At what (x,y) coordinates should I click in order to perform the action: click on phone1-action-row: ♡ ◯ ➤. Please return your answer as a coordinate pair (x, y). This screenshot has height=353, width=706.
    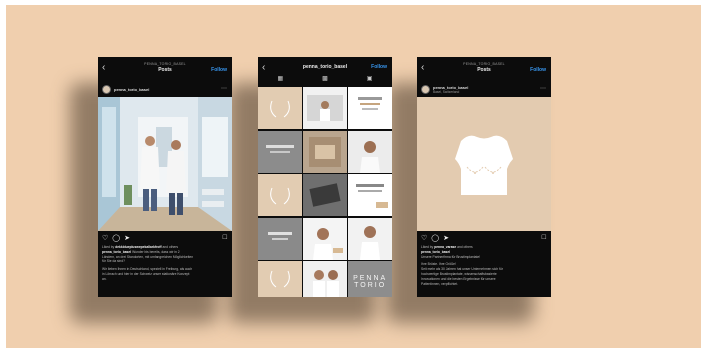
    Looking at the image, I should click on (116, 238).